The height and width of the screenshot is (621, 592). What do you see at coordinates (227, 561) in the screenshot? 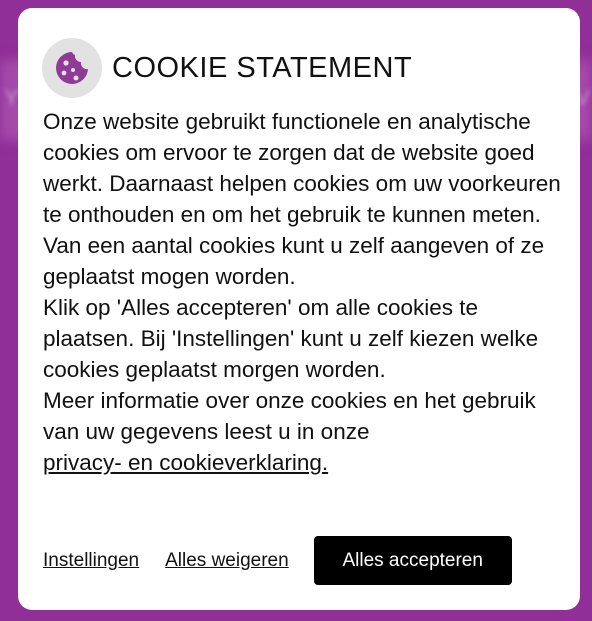
I see `reject-all-button: Alles weigeren` at bounding box center [227, 561].